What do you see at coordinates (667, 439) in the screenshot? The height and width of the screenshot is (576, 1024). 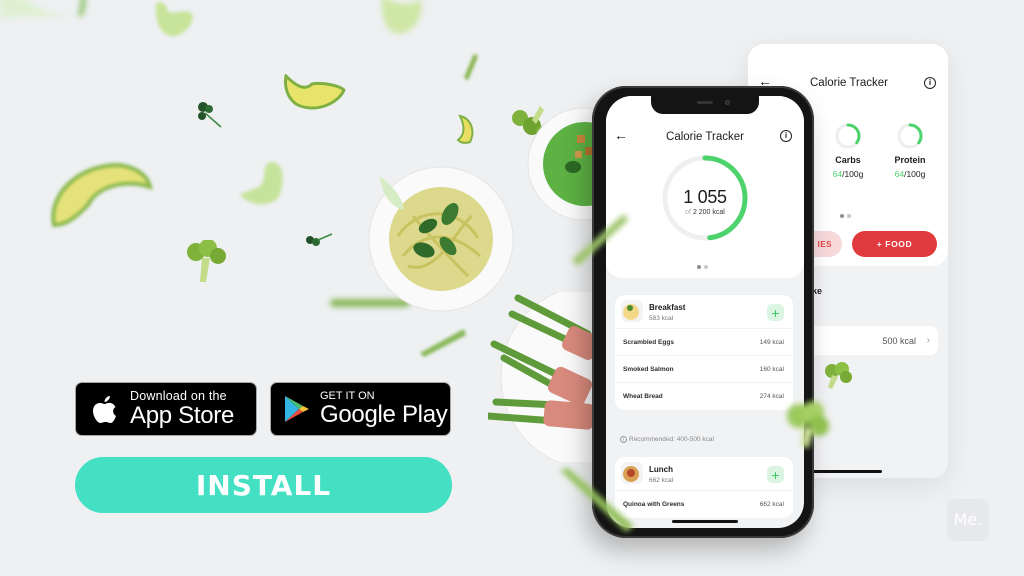 I see `recommended-note: i Recommended: 400-500 kcal` at bounding box center [667, 439].